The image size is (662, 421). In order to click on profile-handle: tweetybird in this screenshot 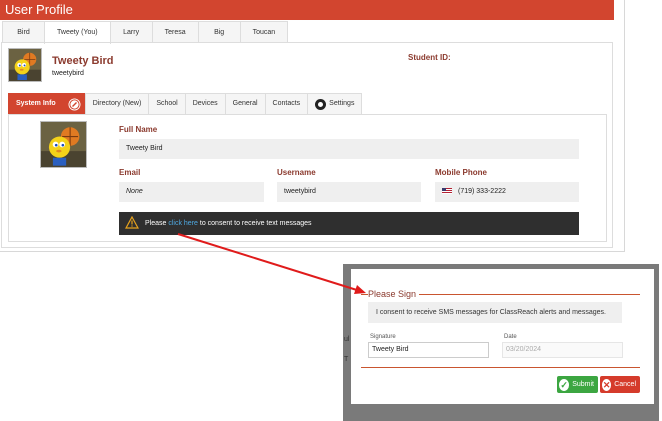, I will do `click(68, 73)`.